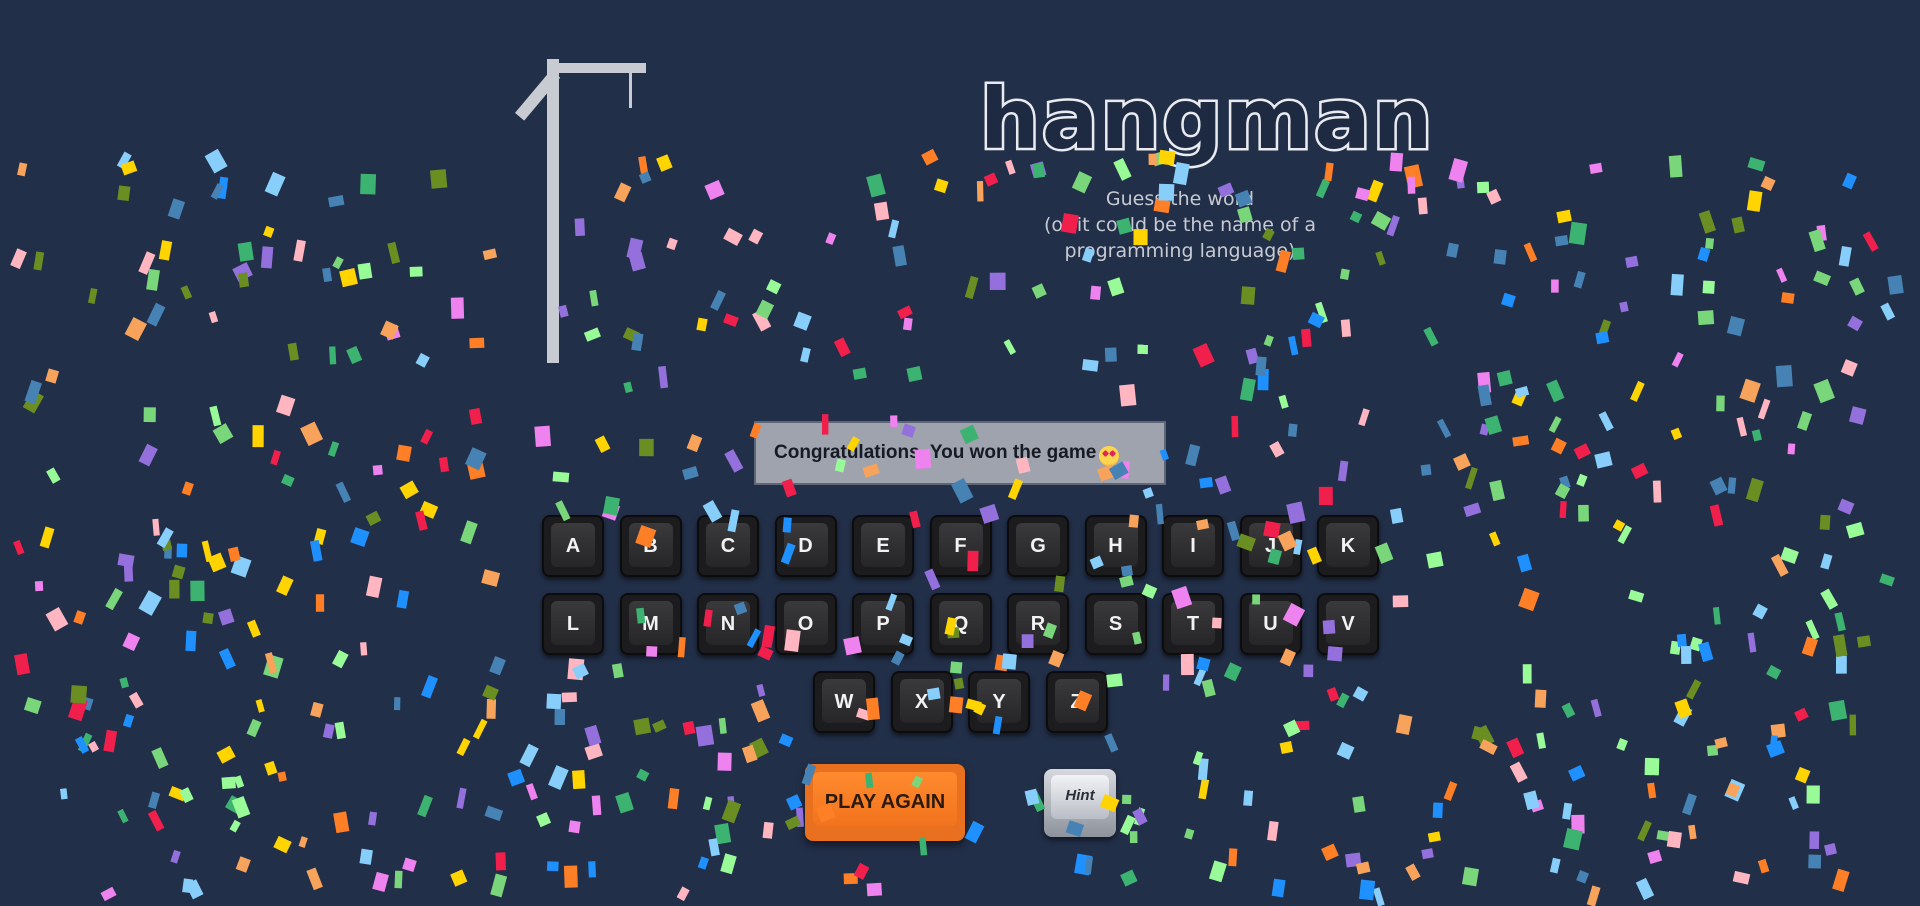 The height and width of the screenshot is (906, 1920). I want to click on key-m: M, so click(650, 624).